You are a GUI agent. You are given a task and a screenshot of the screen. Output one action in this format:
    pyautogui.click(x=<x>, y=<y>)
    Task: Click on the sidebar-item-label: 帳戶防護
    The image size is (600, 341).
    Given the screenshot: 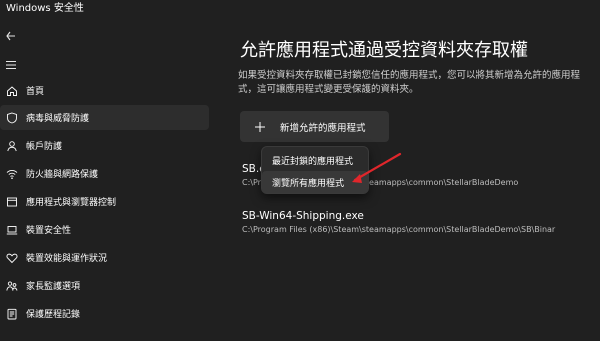 What is the action you would take?
    pyautogui.click(x=44, y=147)
    